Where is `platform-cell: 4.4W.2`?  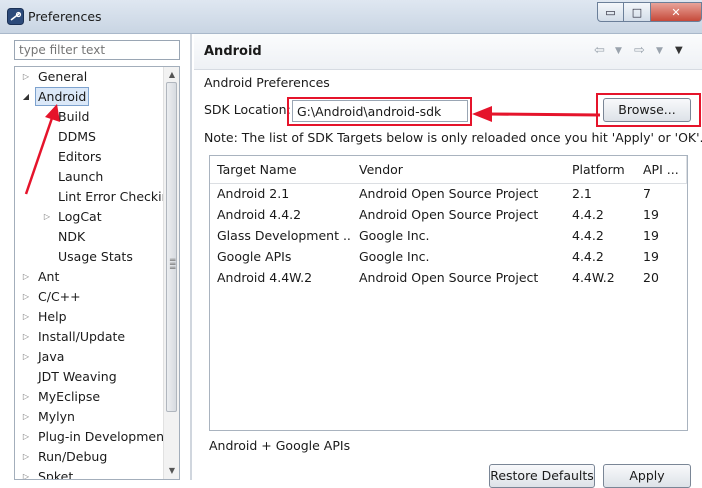
platform-cell: 4.4W.2 is located at coordinates (593, 277).